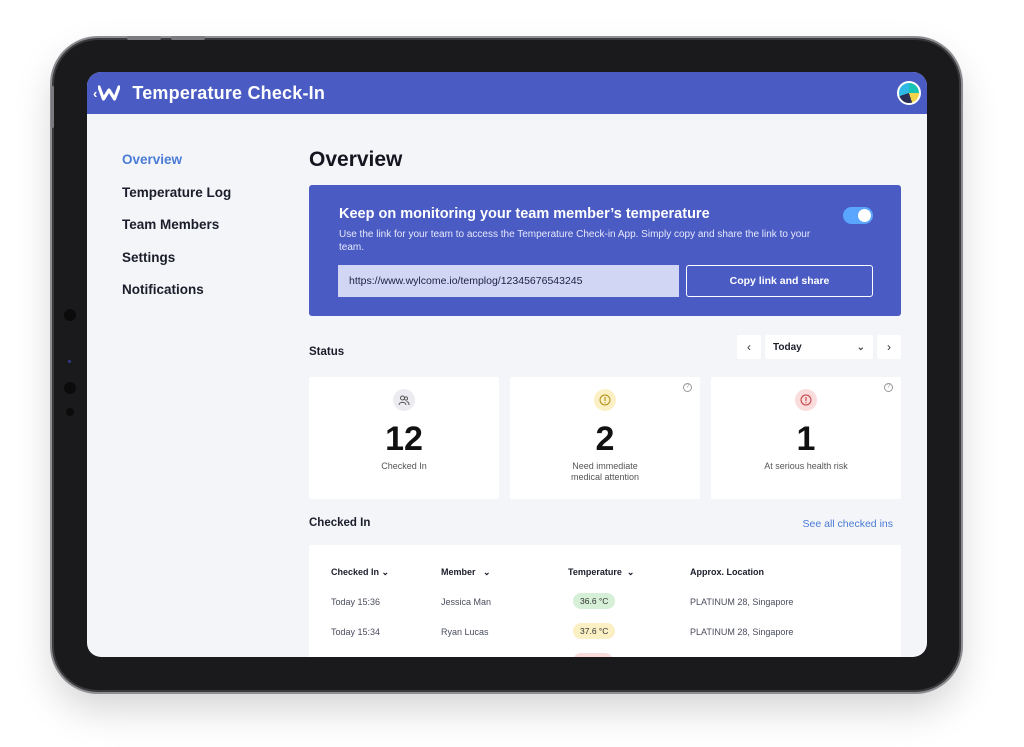 This screenshot has width=1024, height=747. What do you see at coordinates (176, 168) in the screenshot?
I see `sidebar-item-overview: Overview` at bounding box center [176, 168].